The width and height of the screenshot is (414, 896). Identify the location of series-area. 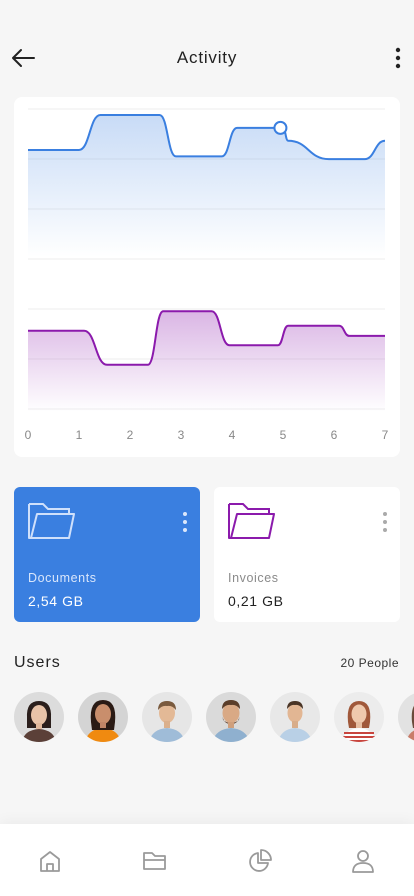
(206, 186).